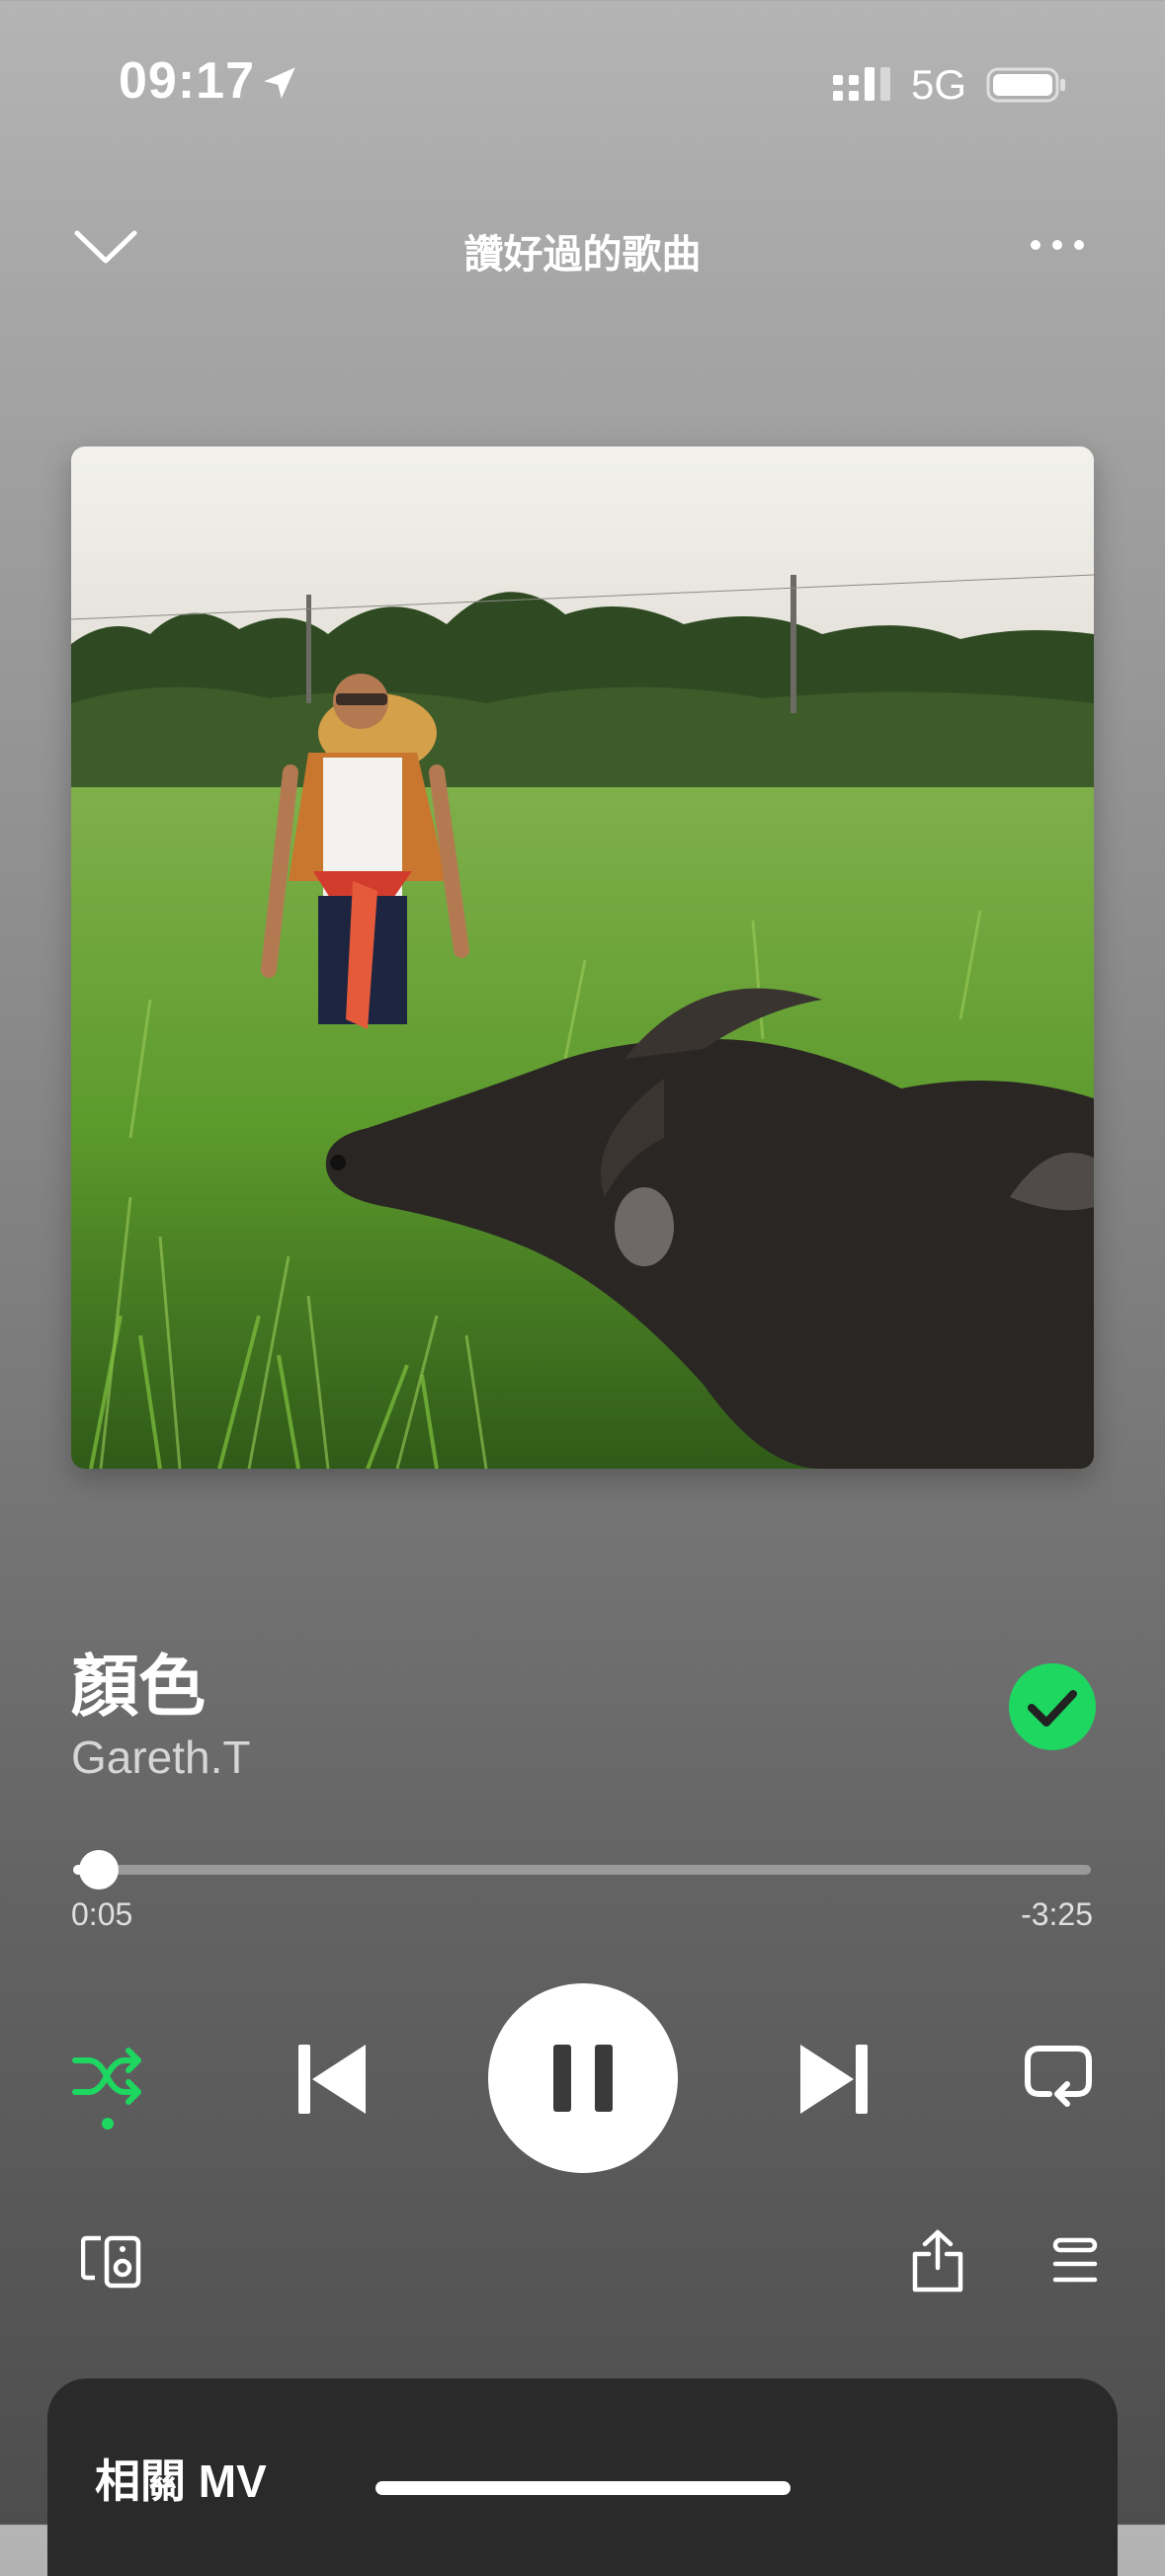 Image resolution: width=1165 pixels, height=2576 pixels. What do you see at coordinates (181, 2481) in the screenshot?
I see `related-mv-title: 相關 MV` at bounding box center [181, 2481].